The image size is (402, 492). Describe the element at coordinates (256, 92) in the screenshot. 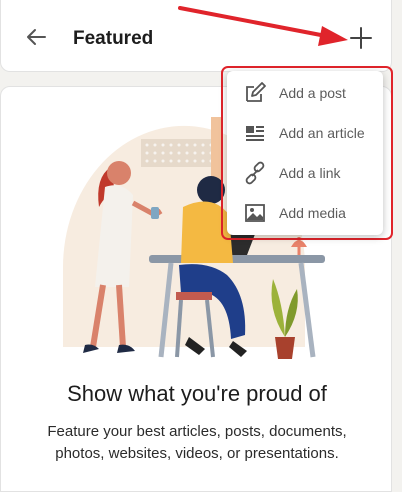

I see `edit-icon` at that location.